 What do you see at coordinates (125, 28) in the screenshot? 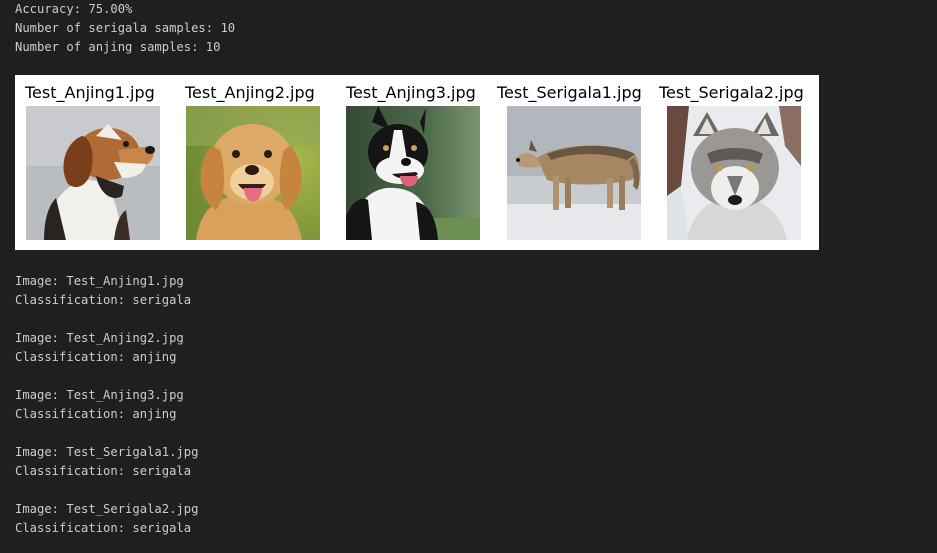
I see `serigala-samples-text: Number of serigala samples: 10` at bounding box center [125, 28].